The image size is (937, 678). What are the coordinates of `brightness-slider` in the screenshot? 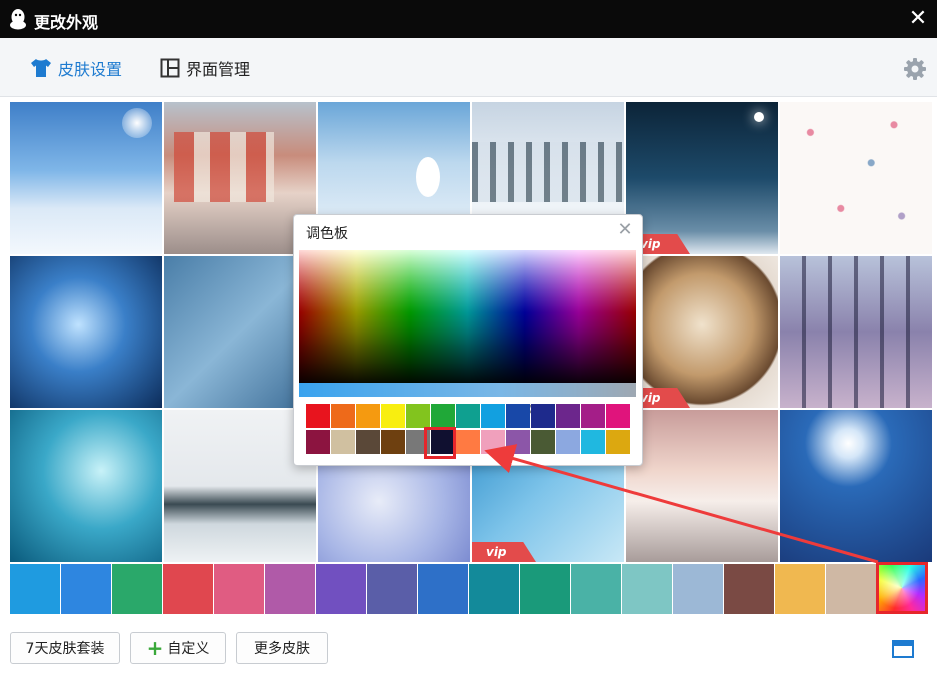 It's located at (467, 390).